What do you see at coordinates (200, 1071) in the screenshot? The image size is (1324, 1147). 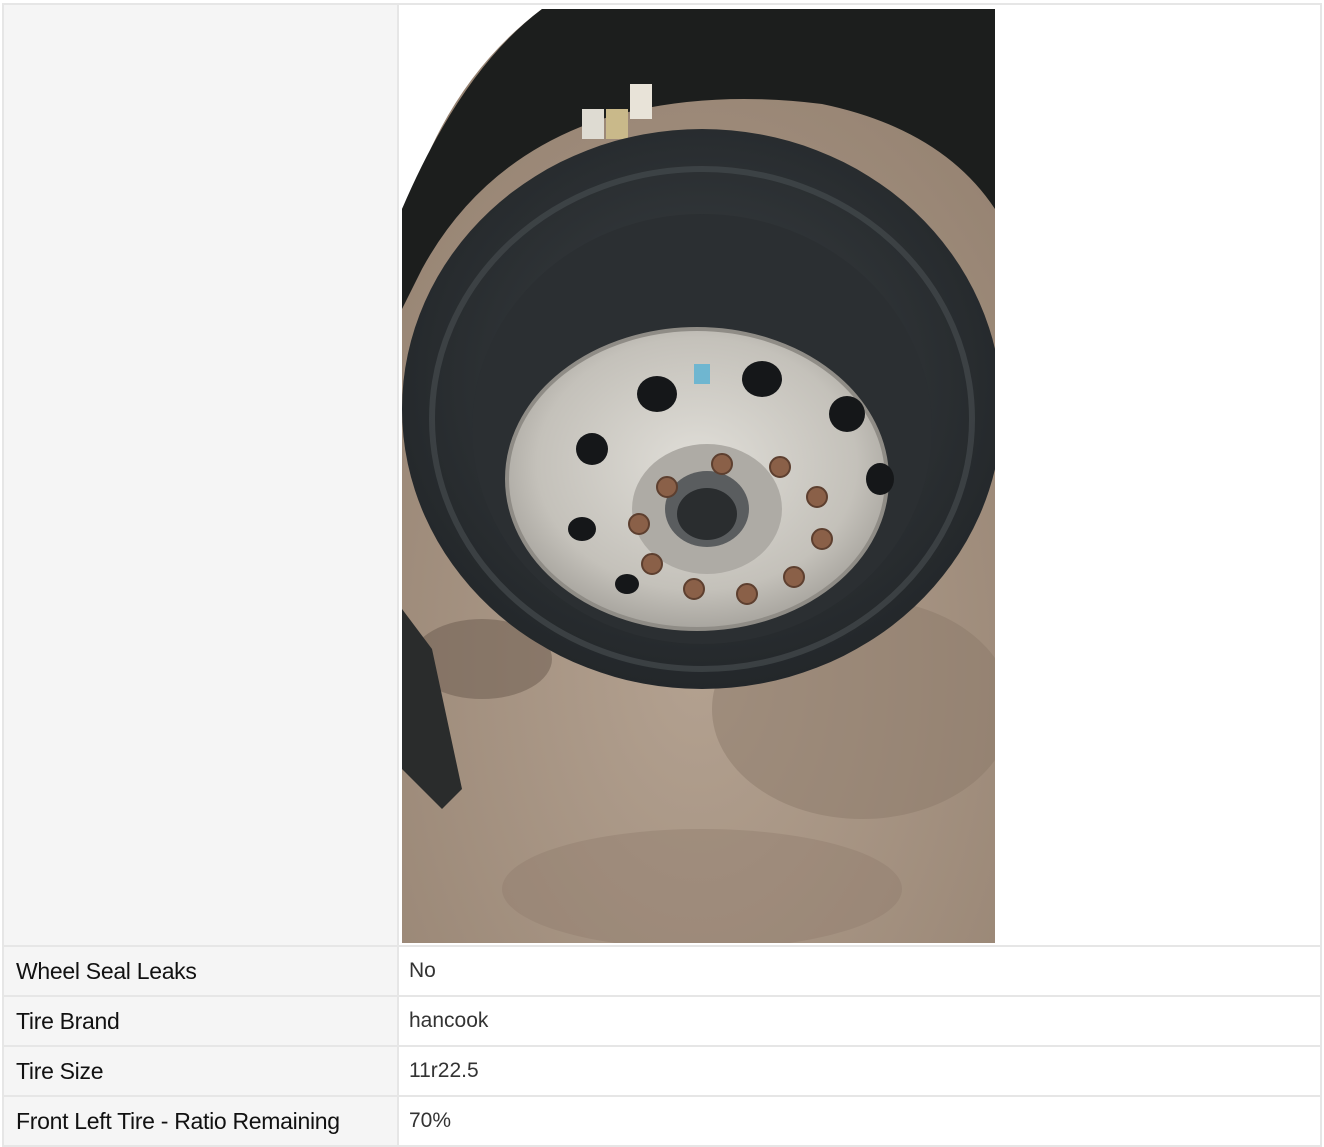 I see `row-label: Tire Size` at bounding box center [200, 1071].